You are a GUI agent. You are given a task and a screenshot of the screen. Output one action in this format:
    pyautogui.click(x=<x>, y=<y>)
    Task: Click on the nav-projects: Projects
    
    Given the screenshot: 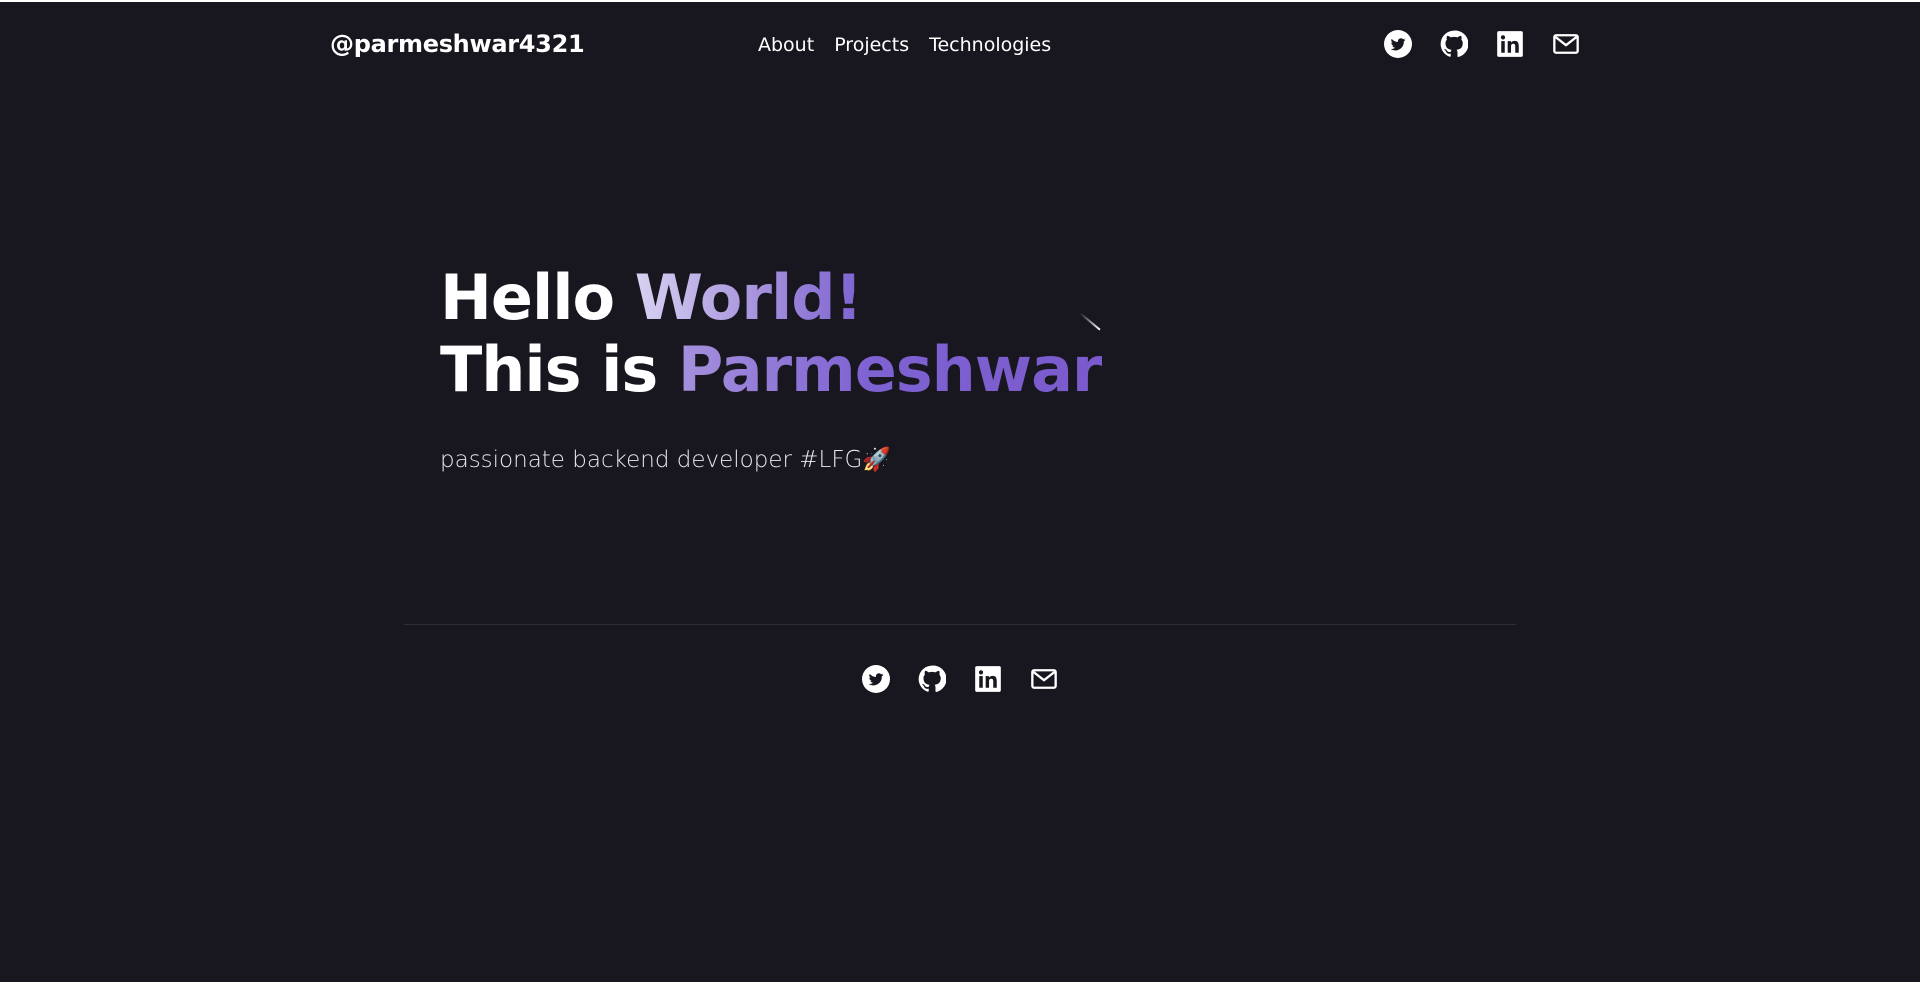 What is the action you would take?
    pyautogui.click(x=871, y=45)
    